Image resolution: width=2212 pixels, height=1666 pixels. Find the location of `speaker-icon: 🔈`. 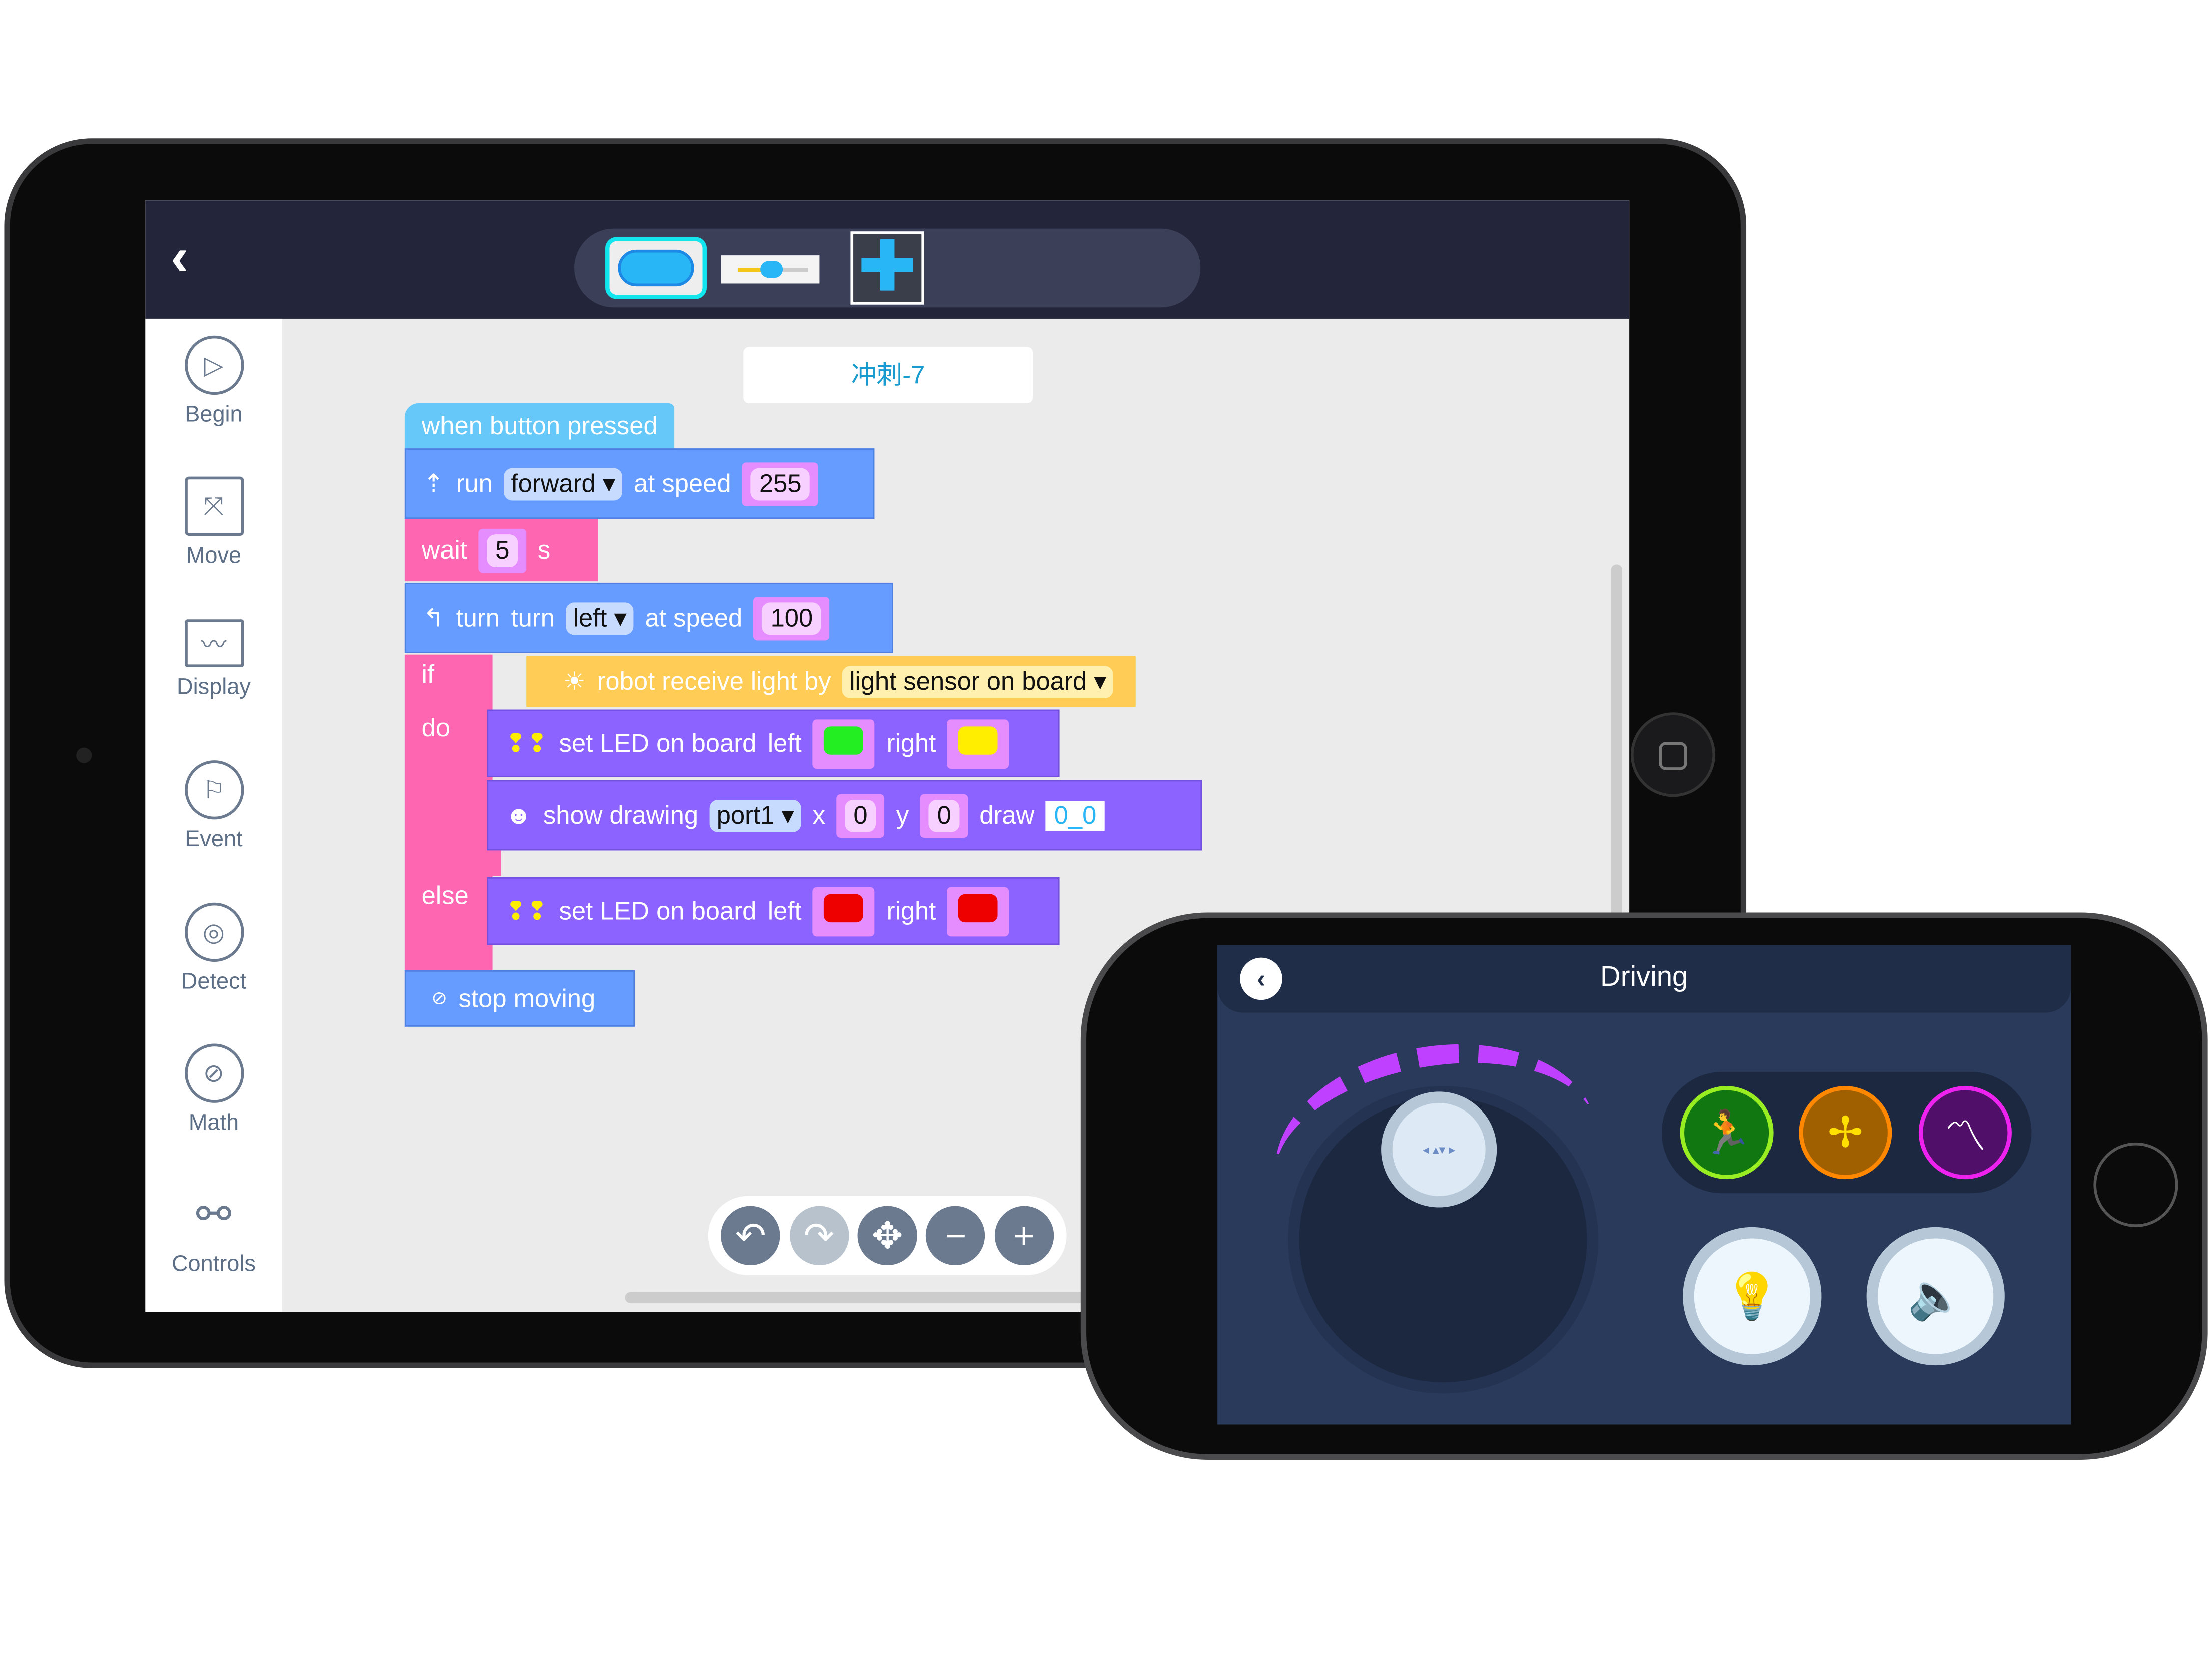

speaker-icon: 🔈 is located at coordinates (1936, 1296).